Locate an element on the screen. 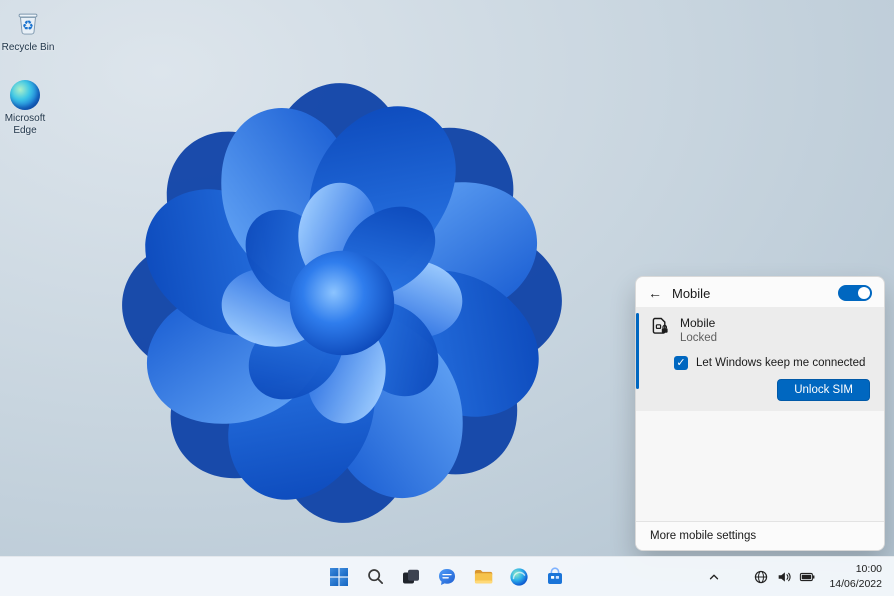 The height and width of the screenshot is (596, 894). back-icon: ← is located at coordinates (655, 293).